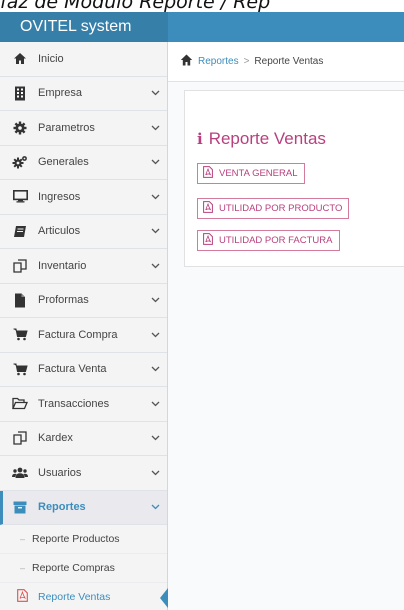  What do you see at coordinates (258, 173) in the screenshot?
I see `button-label: VENTA GENERAL` at bounding box center [258, 173].